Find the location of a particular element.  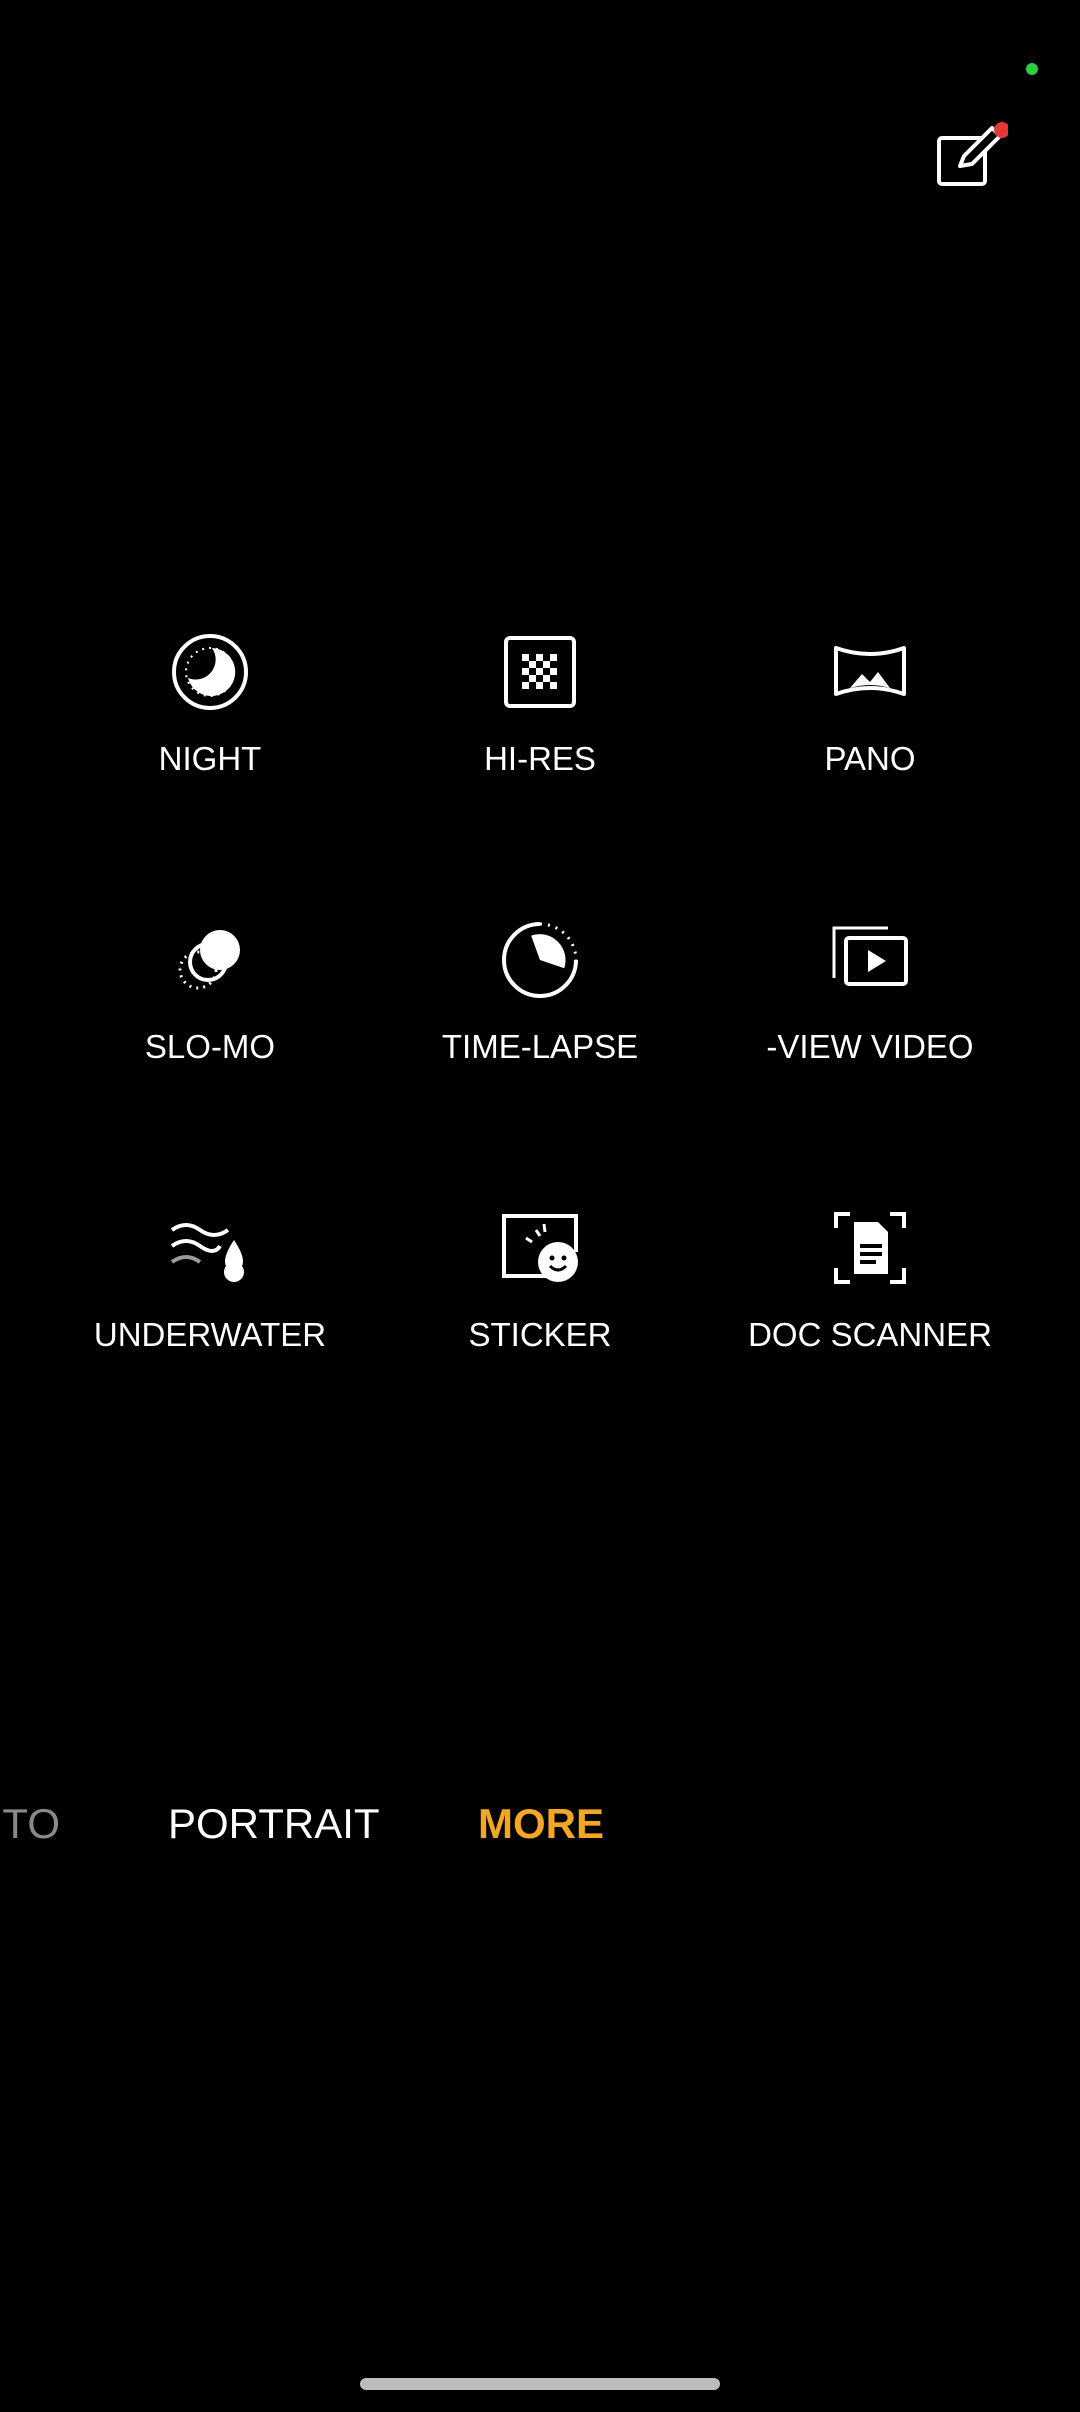

privacy-indicator-dot is located at coordinates (1032, 69).